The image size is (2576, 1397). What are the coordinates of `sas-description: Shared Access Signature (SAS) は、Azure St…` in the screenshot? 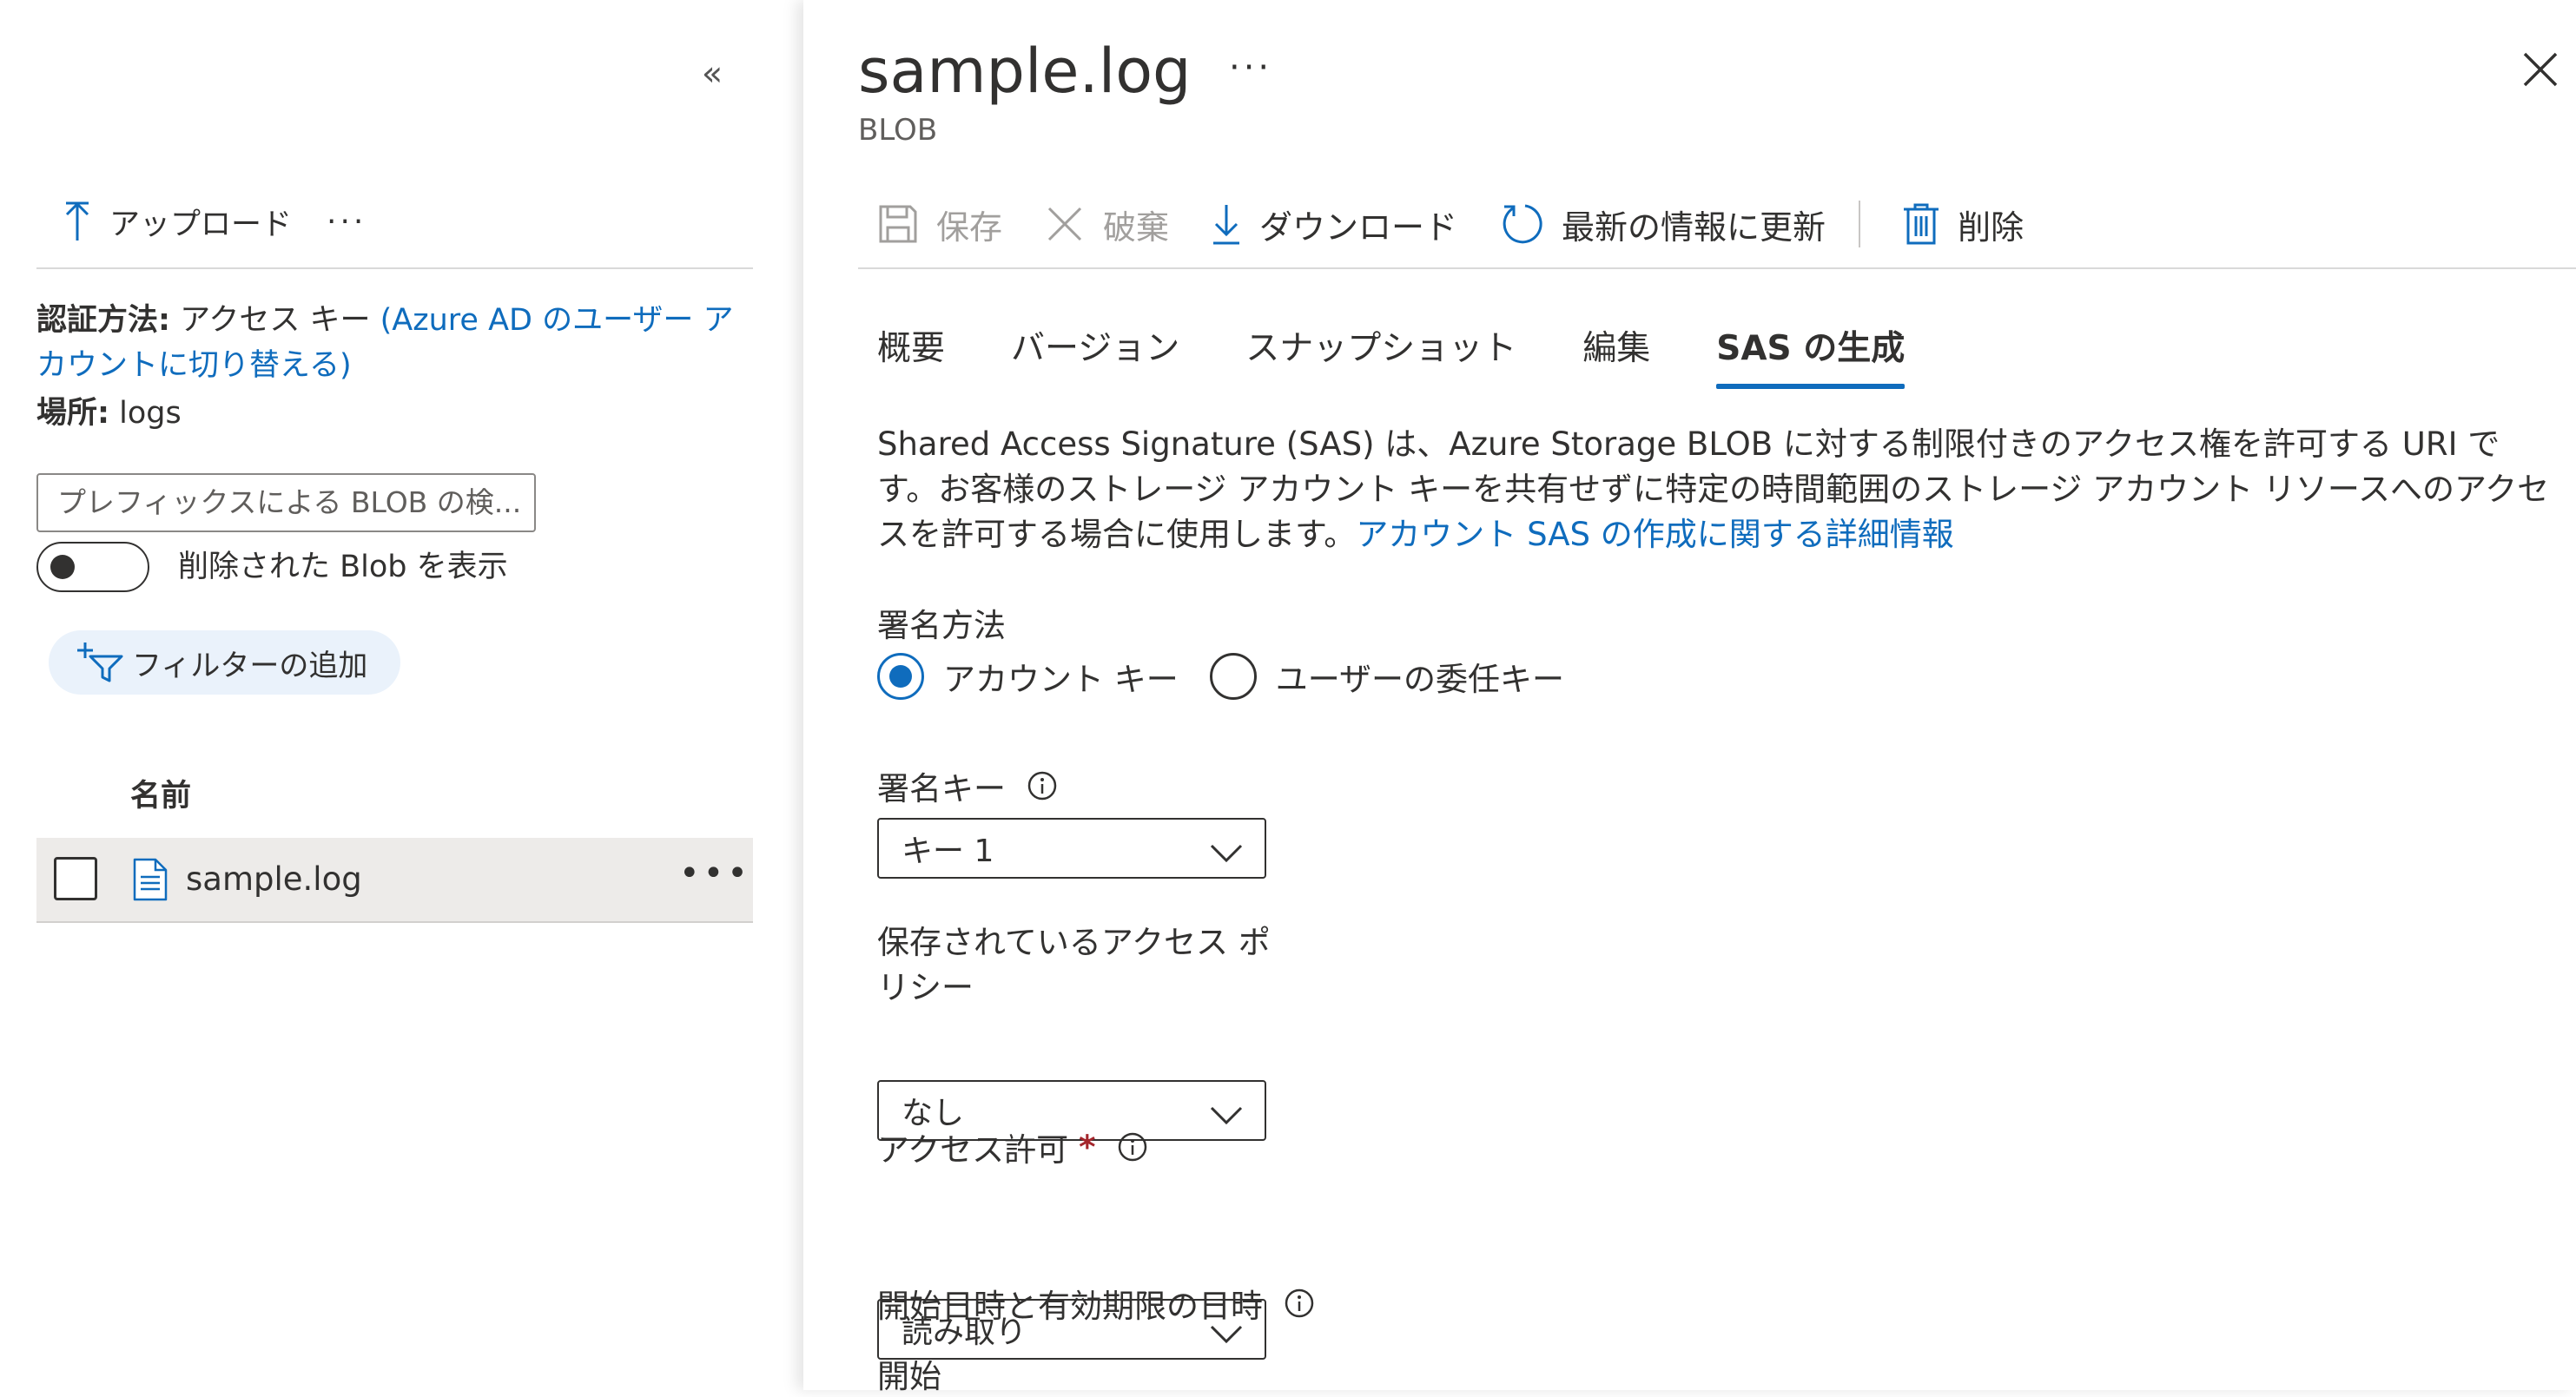 It's located at (1715, 490).